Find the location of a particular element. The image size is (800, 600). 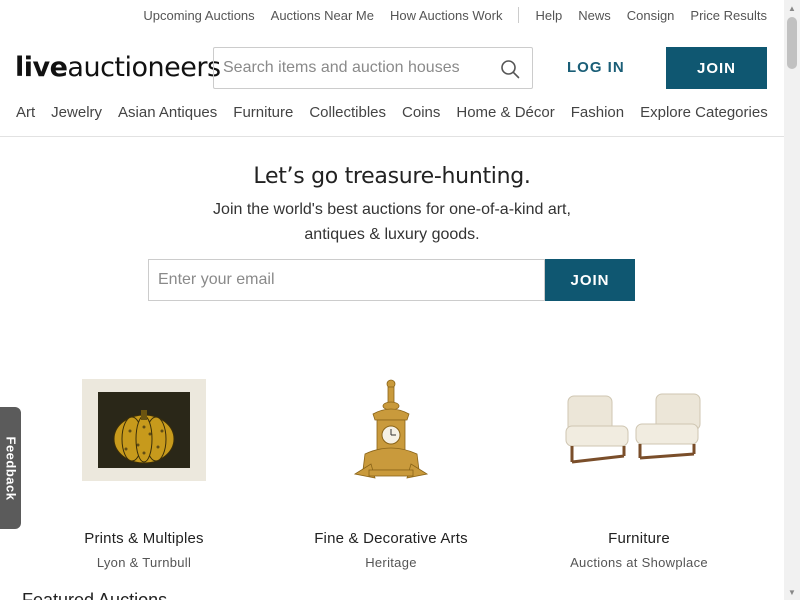

email-input is located at coordinates (346, 280).